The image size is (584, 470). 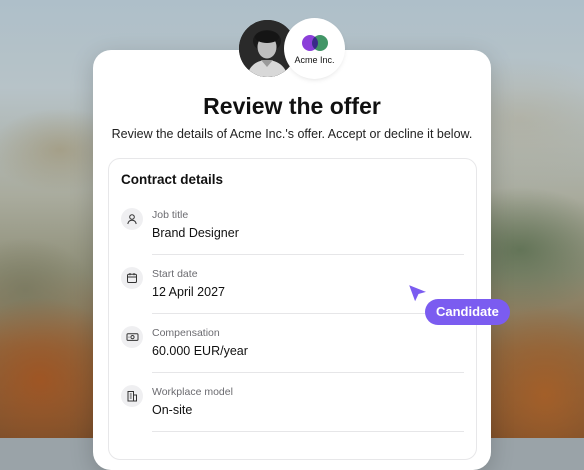 What do you see at coordinates (132, 278) in the screenshot?
I see `calendar-icon` at bounding box center [132, 278].